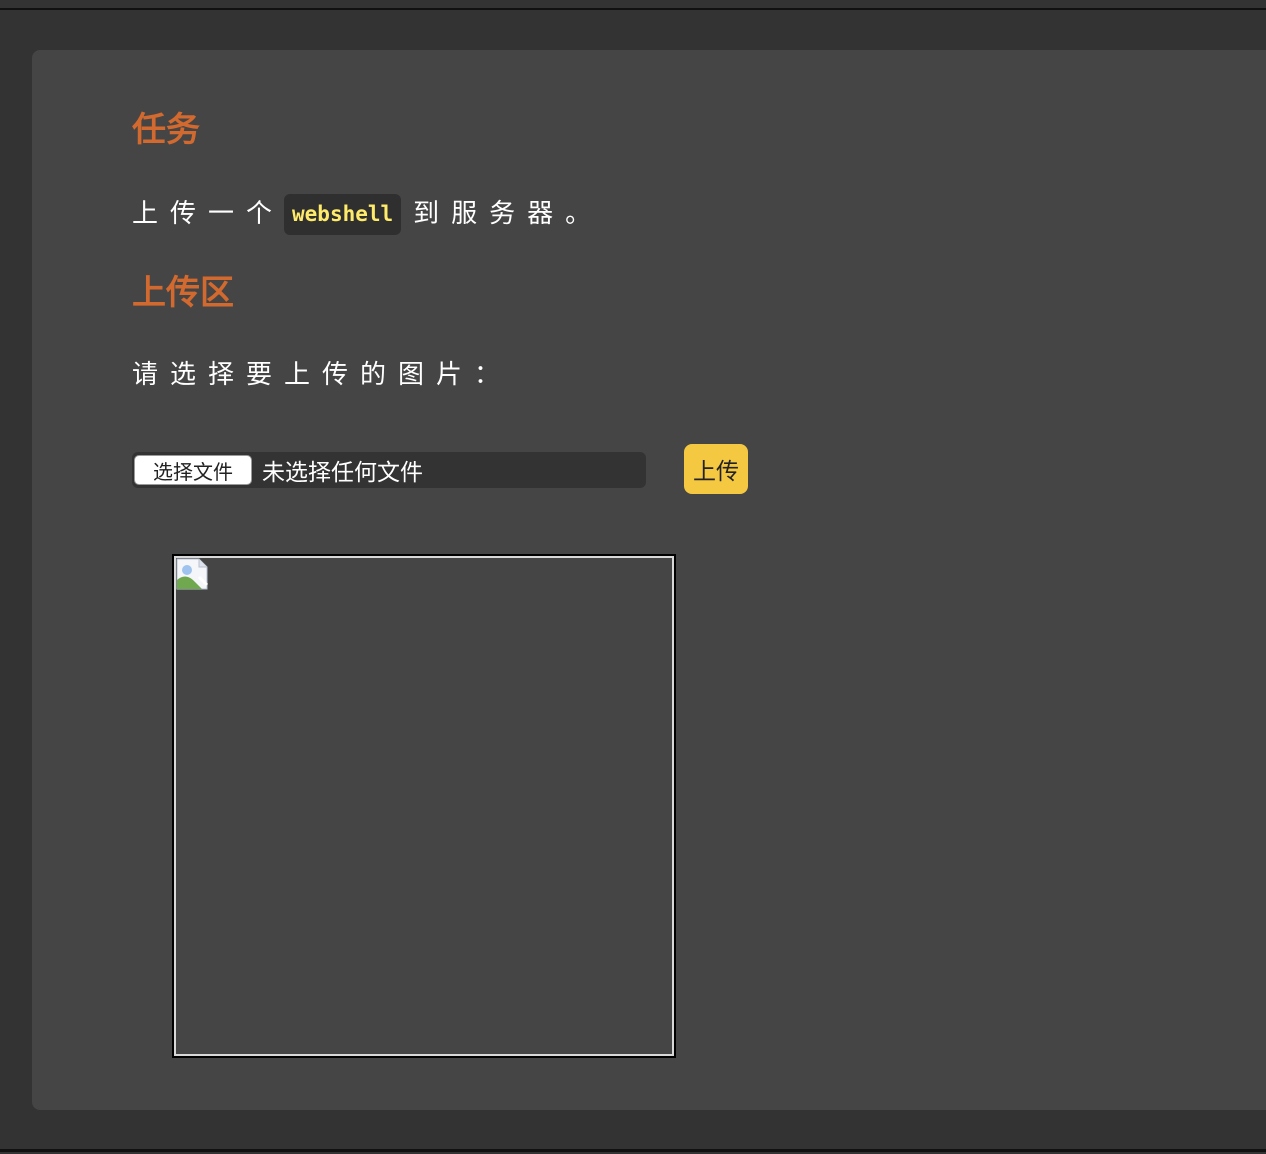  What do you see at coordinates (716, 469) in the screenshot?
I see `upload-button: 上传` at bounding box center [716, 469].